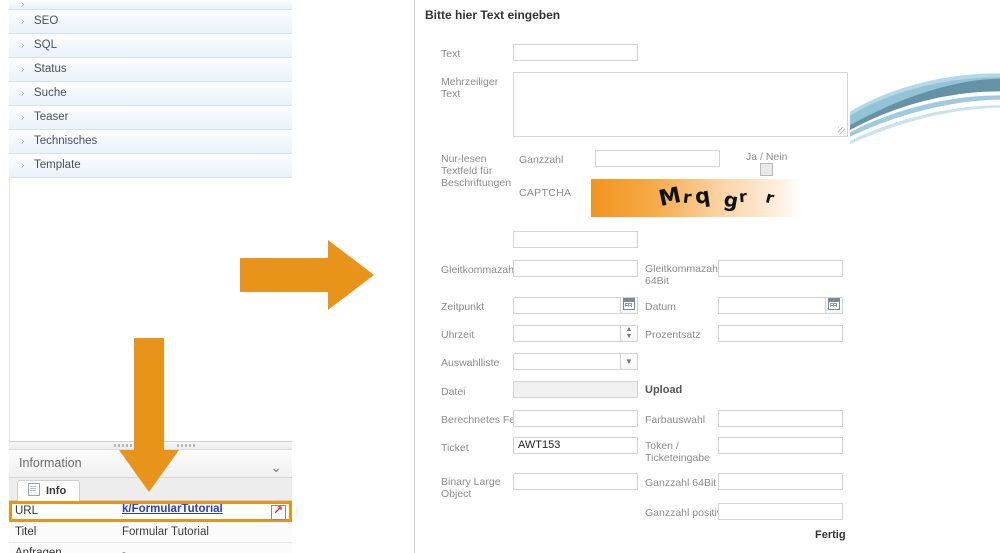  I want to click on sidebar-item-teaser: › Teaser, so click(150, 118).